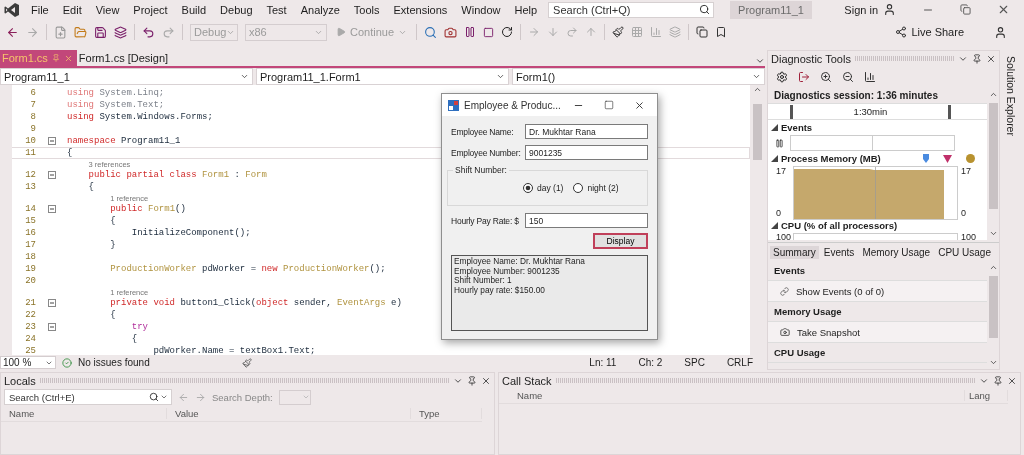  What do you see at coordinates (889, 9) in the screenshot?
I see `user-icon` at bounding box center [889, 9].